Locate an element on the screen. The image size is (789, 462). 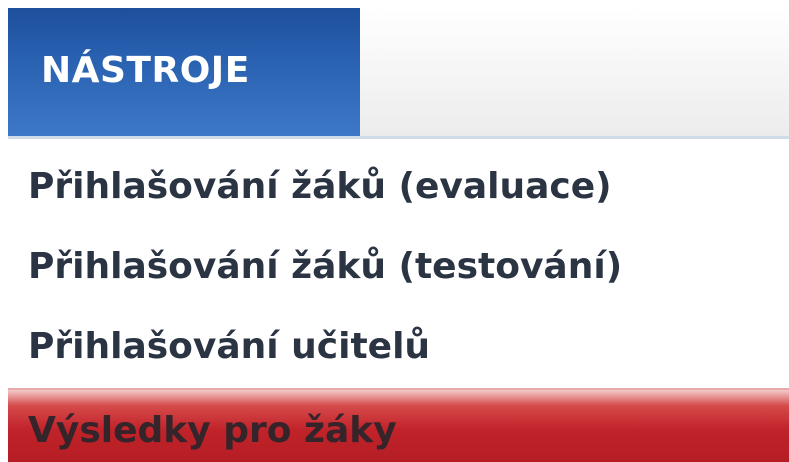
menu-item-student-login-evaluation: Přihlašování žáků (evaluace) is located at coordinates (398, 189).